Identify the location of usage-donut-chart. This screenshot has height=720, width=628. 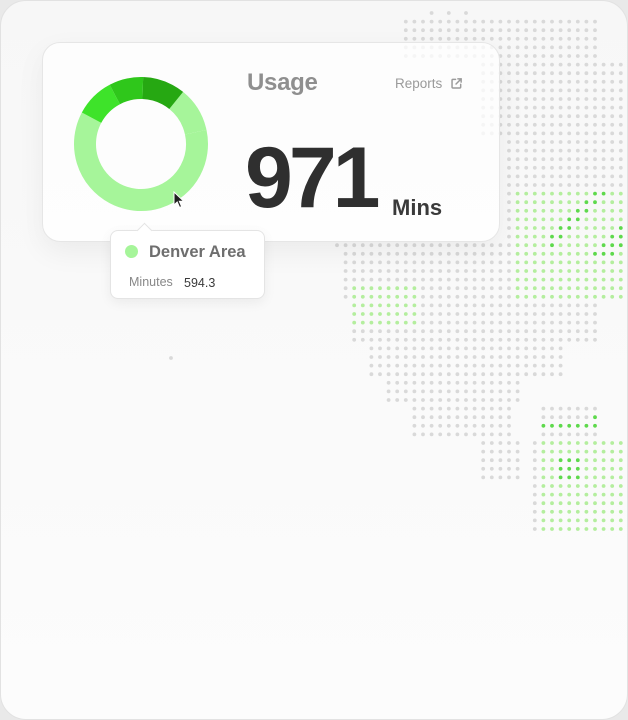
(141, 144).